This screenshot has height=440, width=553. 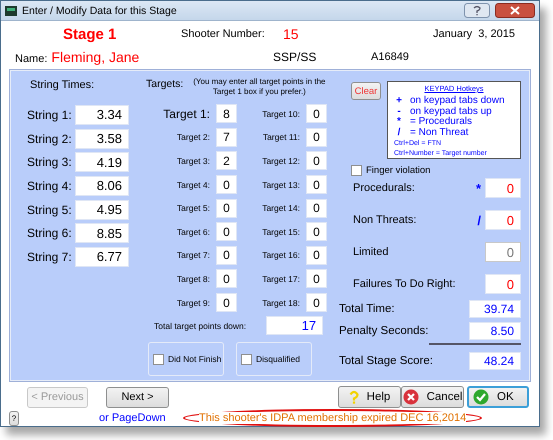 What do you see at coordinates (439, 133) in the screenshot?
I see `hotkey-text: = Non Threat` at bounding box center [439, 133].